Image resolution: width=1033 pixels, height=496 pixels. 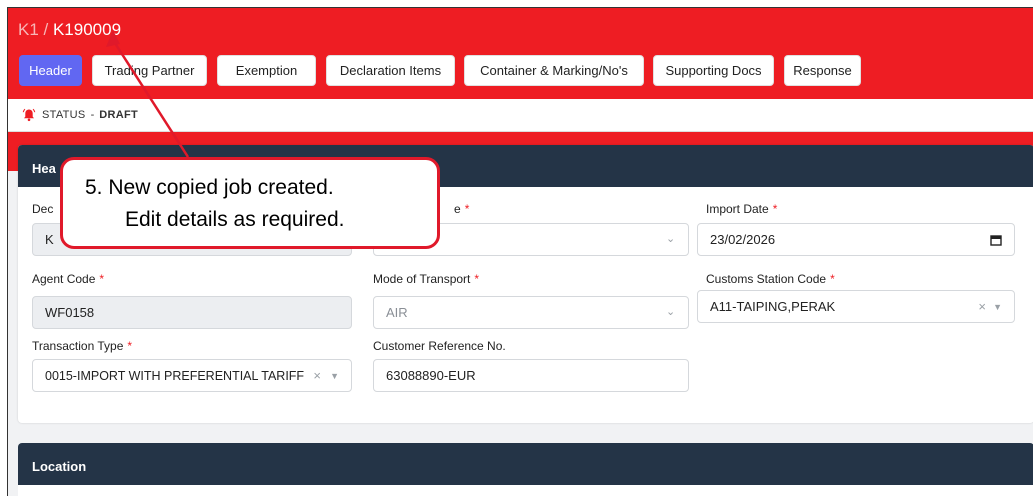 What do you see at coordinates (64, 115) in the screenshot?
I see `status-label: STATUS` at bounding box center [64, 115].